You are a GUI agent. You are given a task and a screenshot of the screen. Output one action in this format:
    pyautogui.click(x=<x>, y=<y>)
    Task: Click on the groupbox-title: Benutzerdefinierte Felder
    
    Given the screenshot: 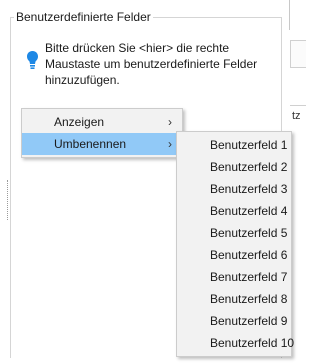 What is the action you would take?
    pyautogui.click(x=83, y=17)
    